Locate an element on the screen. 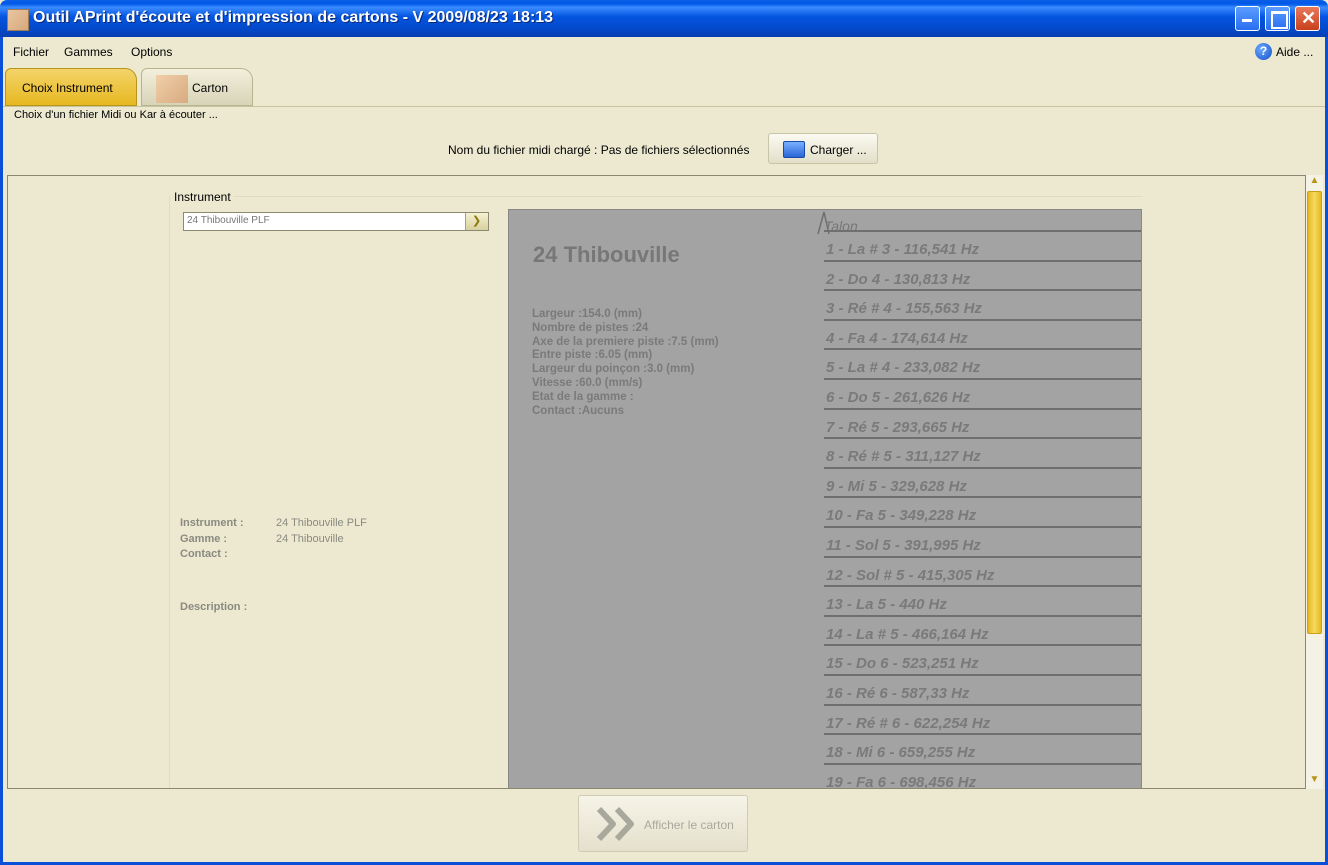 The width and height of the screenshot is (1328, 865). info-contact-key: Contact : is located at coordinates (204, 554).